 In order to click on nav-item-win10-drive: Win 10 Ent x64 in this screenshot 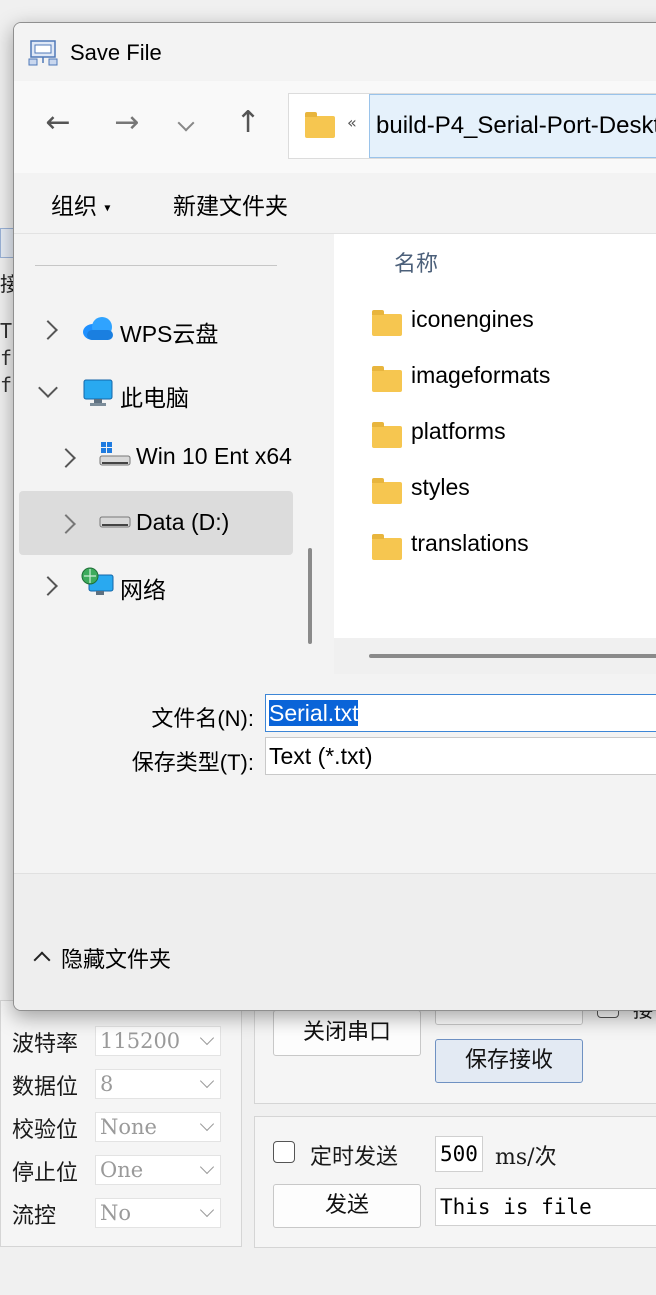, I will do `click(156, 457)`.